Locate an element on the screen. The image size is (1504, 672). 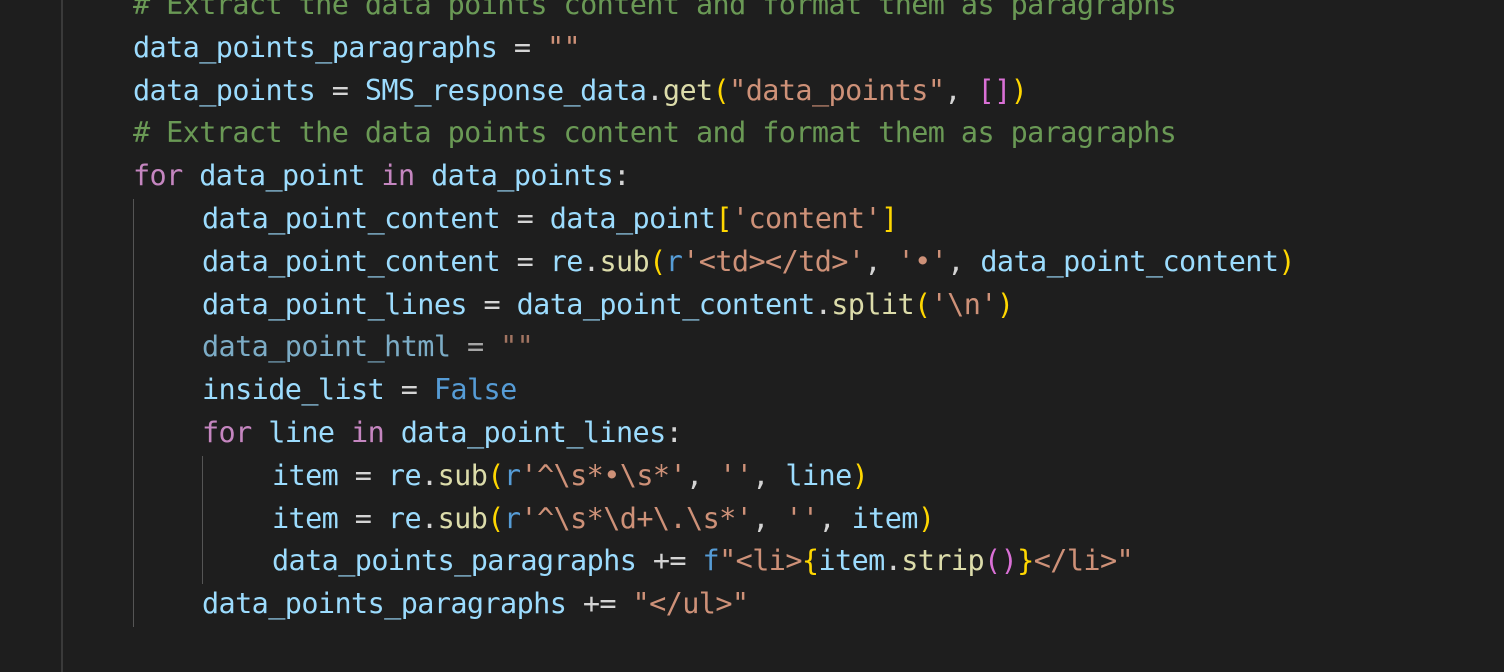
code-token-const: f is located at coordinates (711, 561).